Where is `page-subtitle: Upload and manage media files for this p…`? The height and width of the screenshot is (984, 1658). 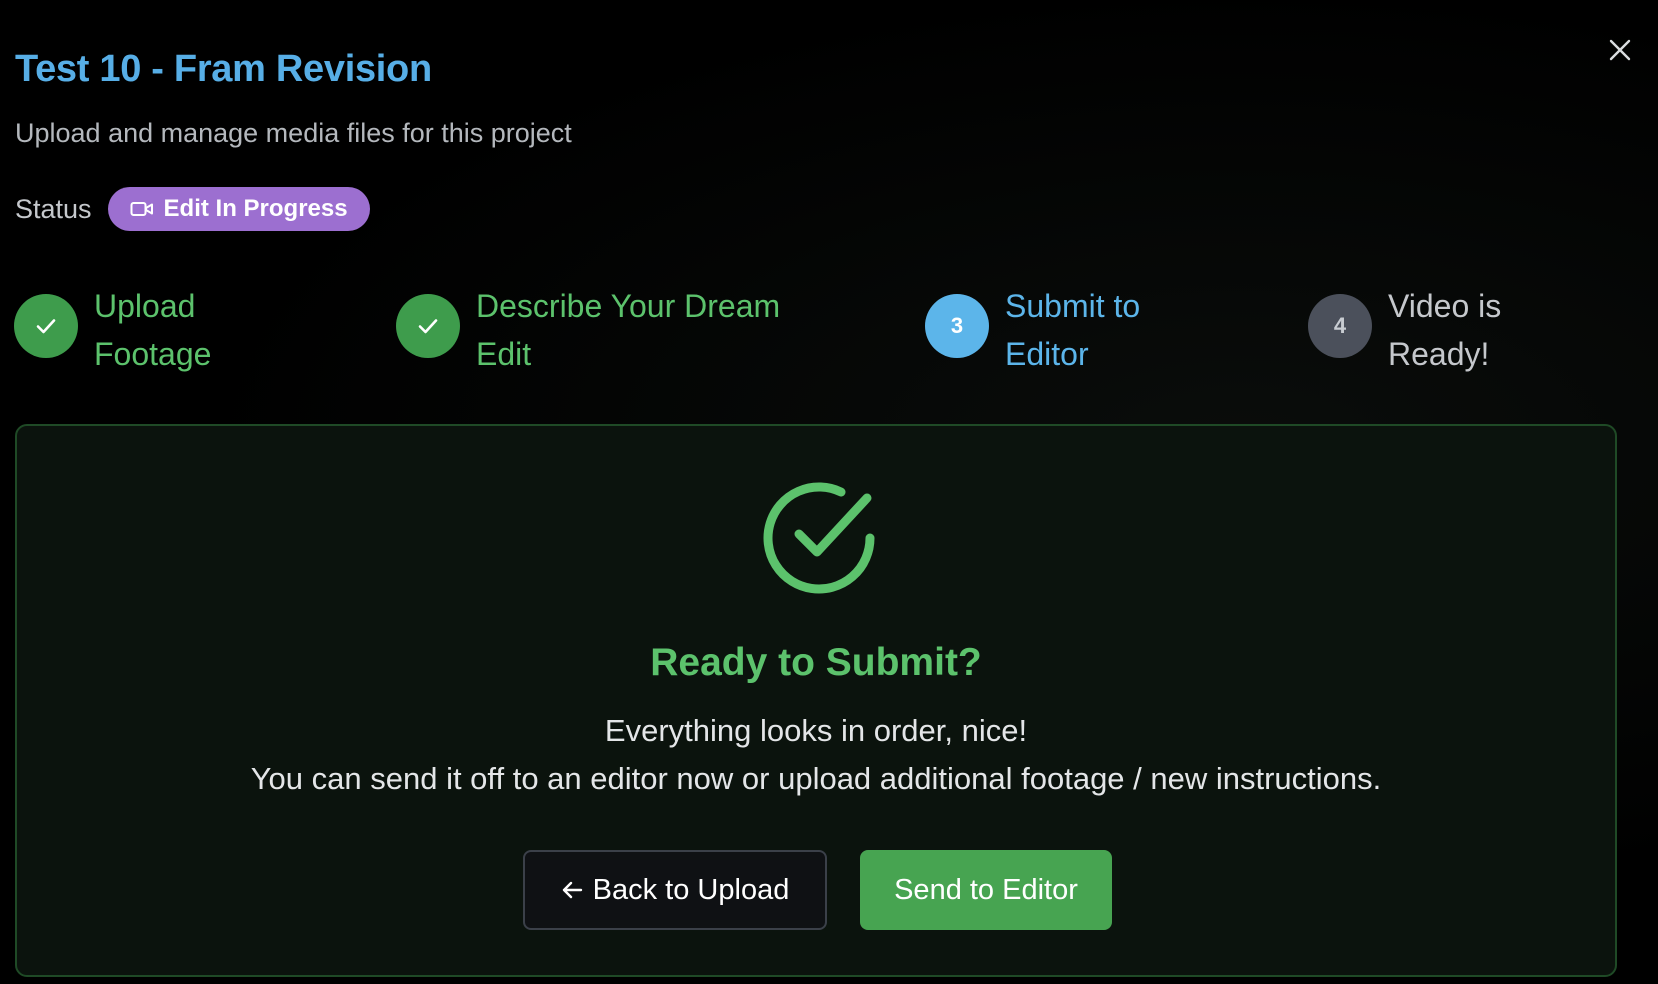 page-subtitle: Upload and manage media files for this p… is located at coordinates (293, 133).